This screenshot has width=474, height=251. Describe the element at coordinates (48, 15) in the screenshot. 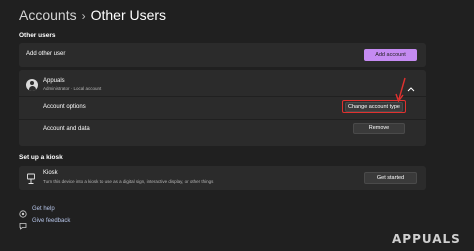

I see `breadcrumb-accounts: Accounts` at that location.